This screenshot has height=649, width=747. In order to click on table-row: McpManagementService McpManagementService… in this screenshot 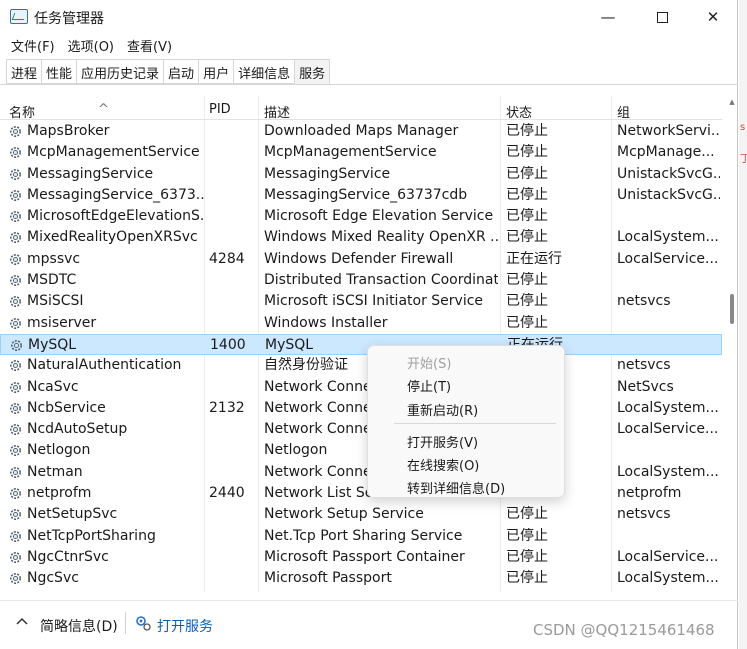, I will do `click(361, 152)`.